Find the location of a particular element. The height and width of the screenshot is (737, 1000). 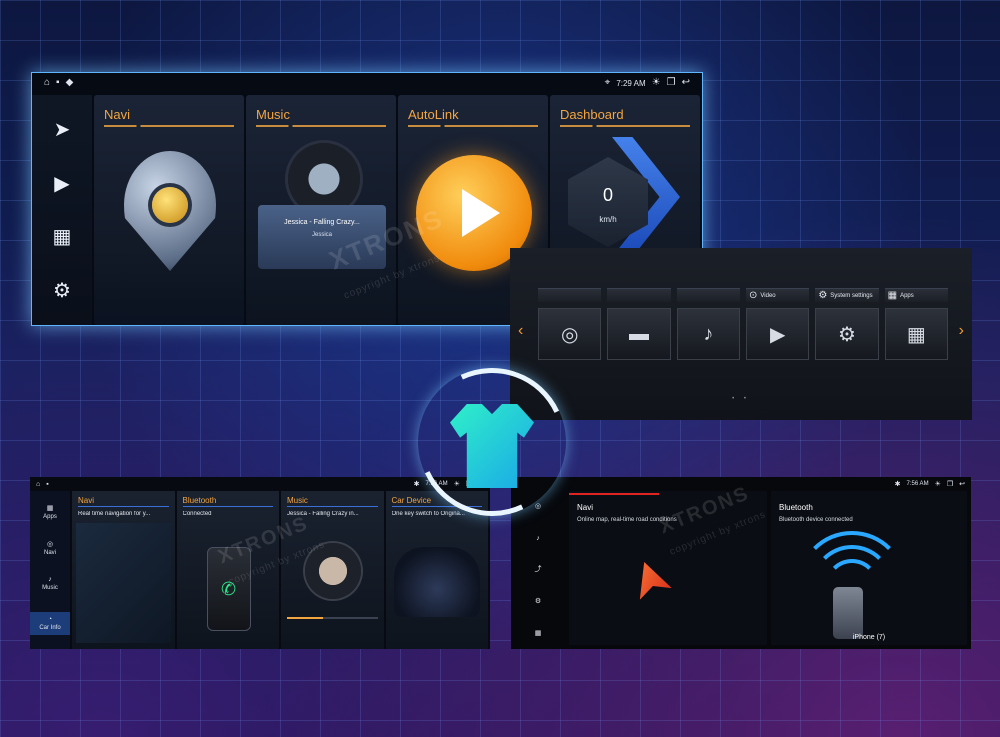

compass-icon: ◎ is located at coordinates (50, 544).